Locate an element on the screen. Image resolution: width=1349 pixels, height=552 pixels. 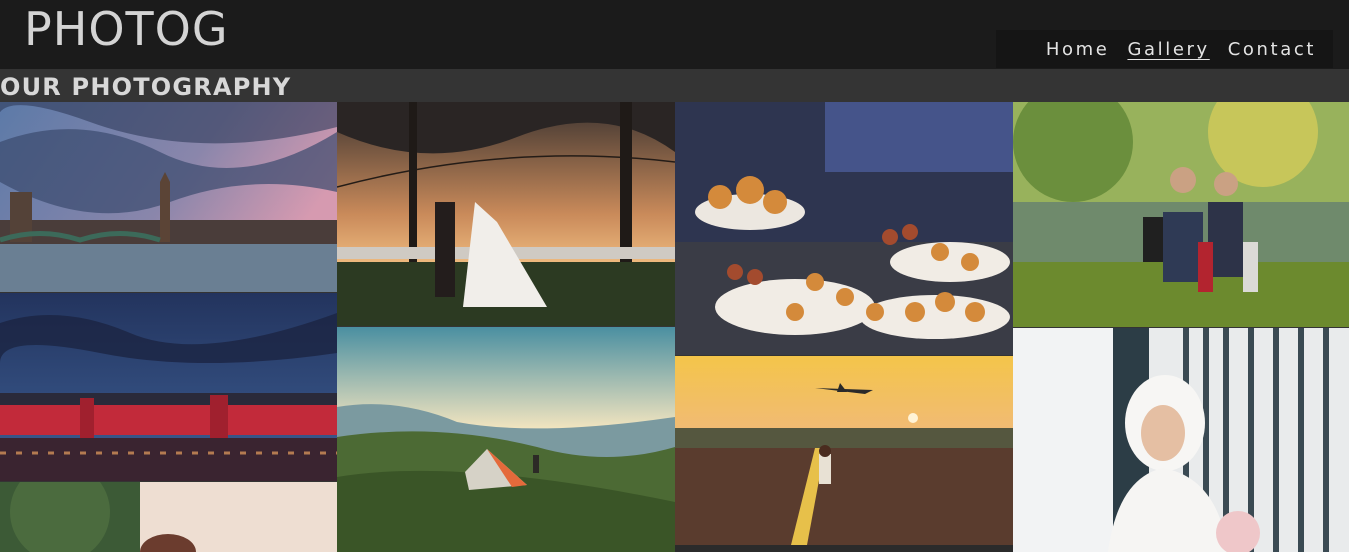
photo-wedding-couple is located at coordinates (506, 214).